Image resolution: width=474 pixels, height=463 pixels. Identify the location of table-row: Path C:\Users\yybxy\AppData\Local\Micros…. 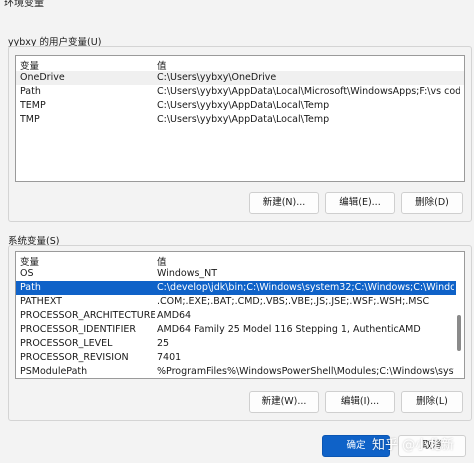
(240, 92).